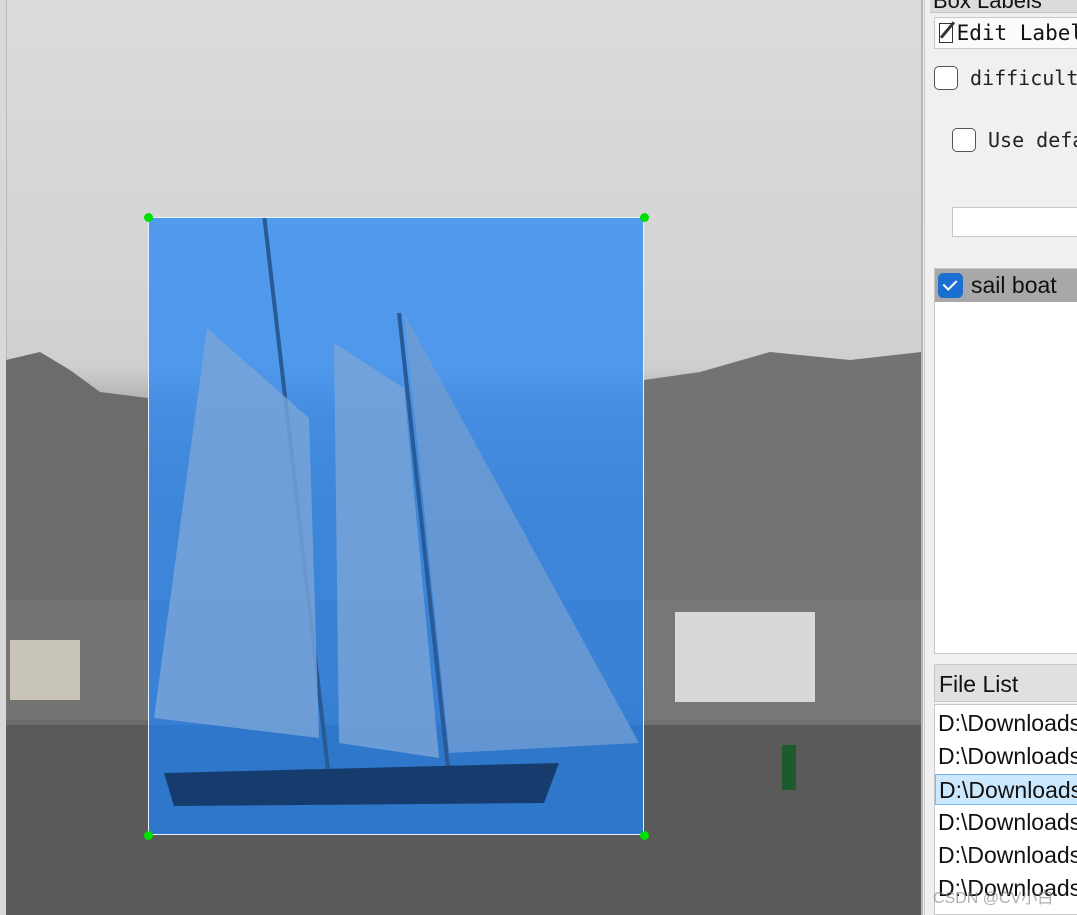 The height and width of the screenshot is (915, 1077). Describe the element at coordinates (148, 835) in the screenshot. I see `bbox-handle-bottom-left` at that location.